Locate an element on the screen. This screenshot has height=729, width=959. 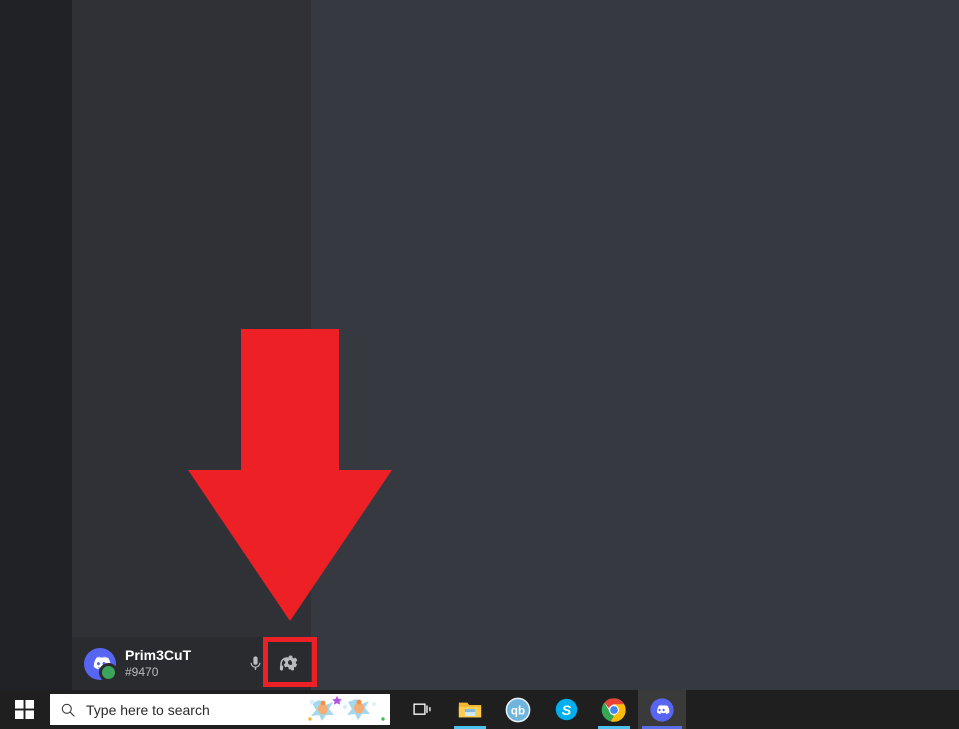
user-settings-button is located at coordinates (290, 662).